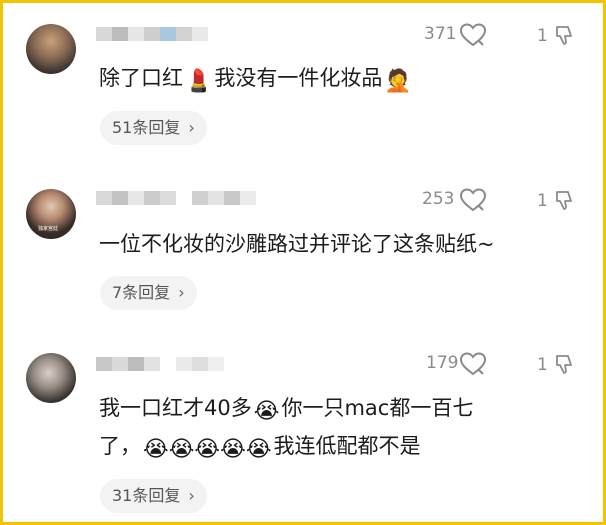 The image size is (606, 525). I want to click on crying-emoji: 😭, so click(266, 411).